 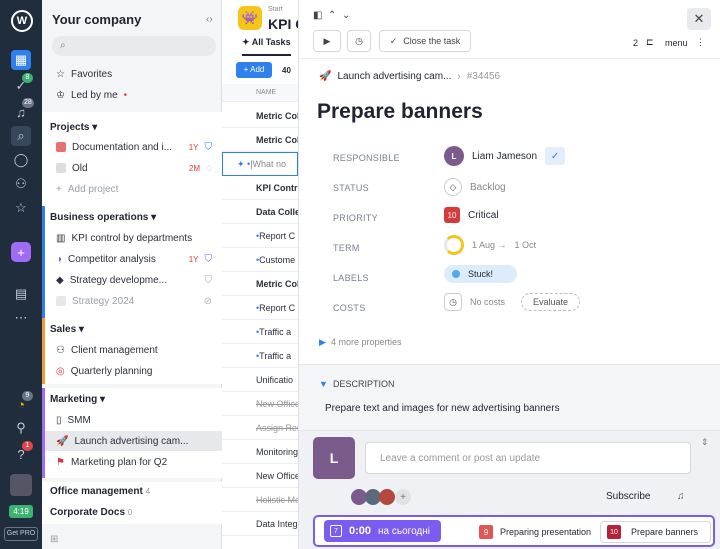 I want to click on table-row: Holistic Me, so click(x=260, y=500).